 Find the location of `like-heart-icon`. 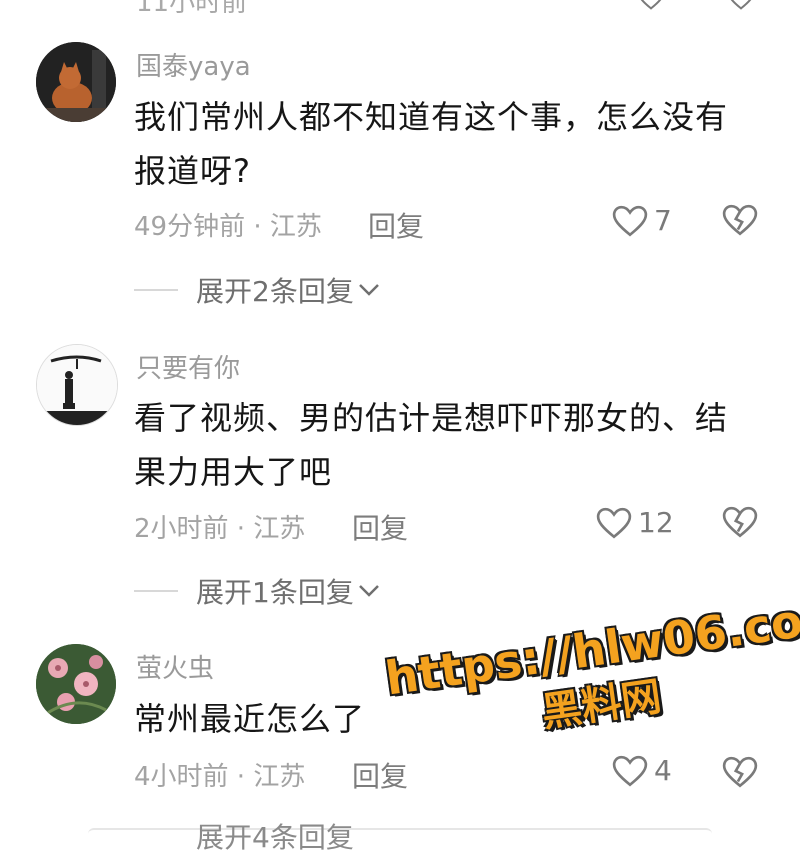

like-heart-icon is located at coordinates (651, 5).